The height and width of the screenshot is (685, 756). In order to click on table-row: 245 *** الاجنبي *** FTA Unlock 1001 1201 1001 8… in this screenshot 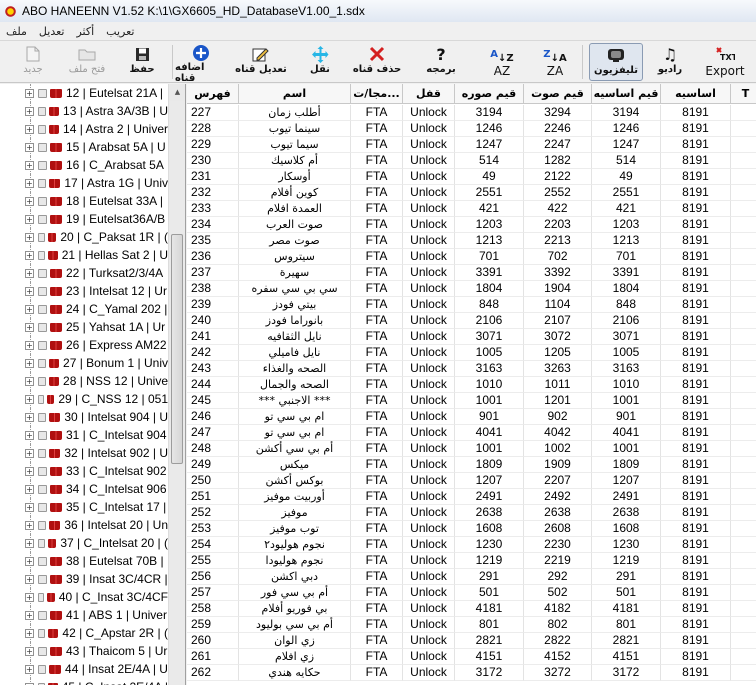, I will do `click(471, 401)`.